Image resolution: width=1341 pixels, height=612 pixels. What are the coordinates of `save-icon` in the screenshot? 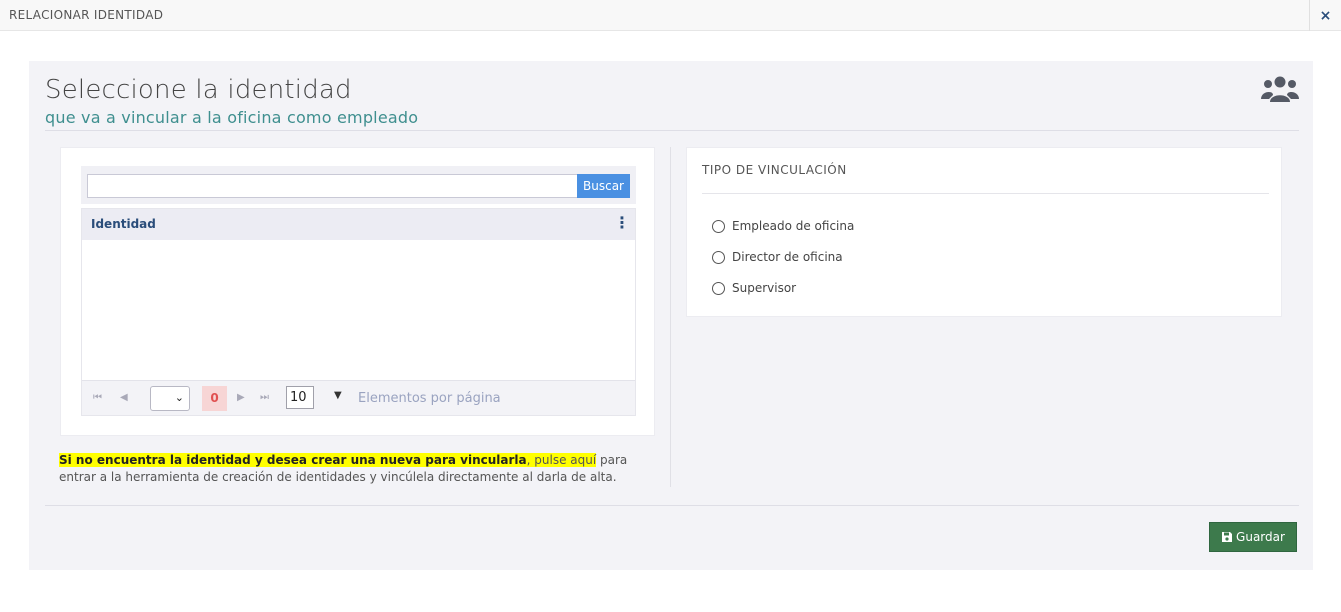 It's located at (1227, 537).